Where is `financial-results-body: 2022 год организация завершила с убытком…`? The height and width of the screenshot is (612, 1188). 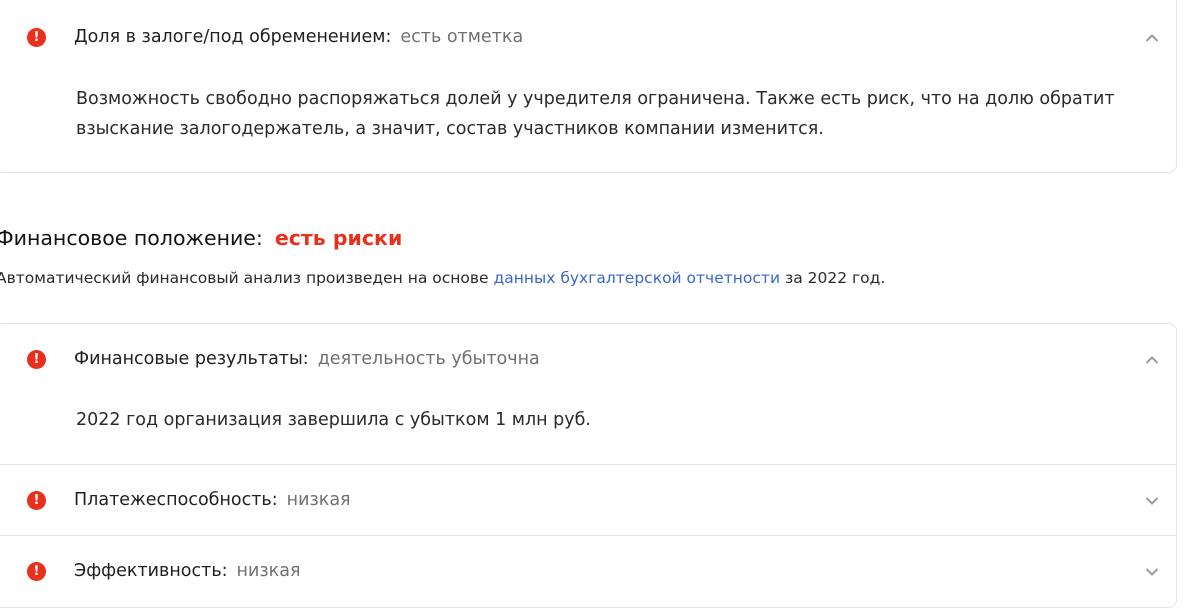
financial-results-body: 2022 год организация завершила с убытком… is located at coordinates (333, 420).